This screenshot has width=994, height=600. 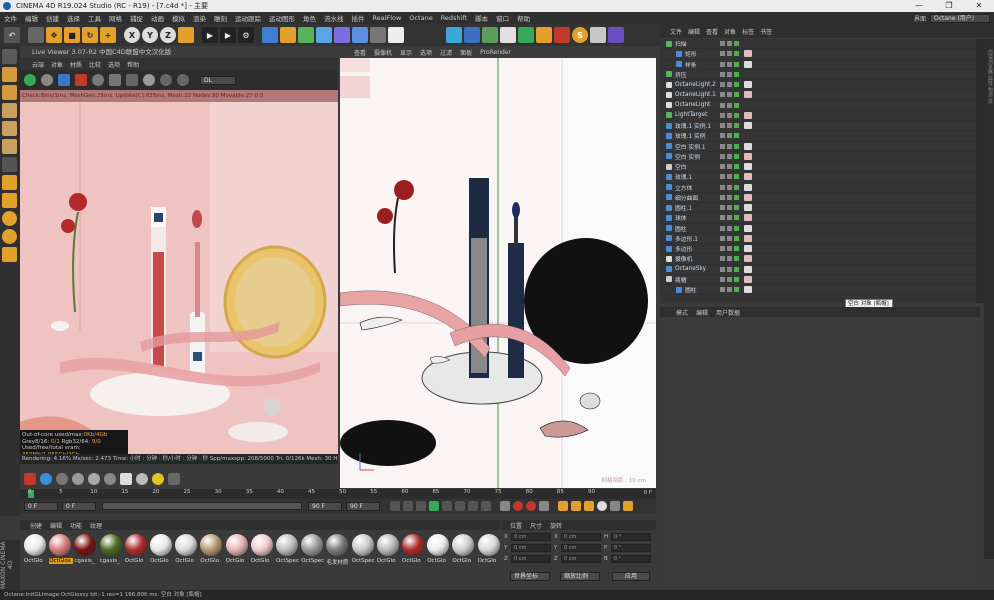 I want to click on live-viewer-menu-item: 云端, so click(x=38, y=64).